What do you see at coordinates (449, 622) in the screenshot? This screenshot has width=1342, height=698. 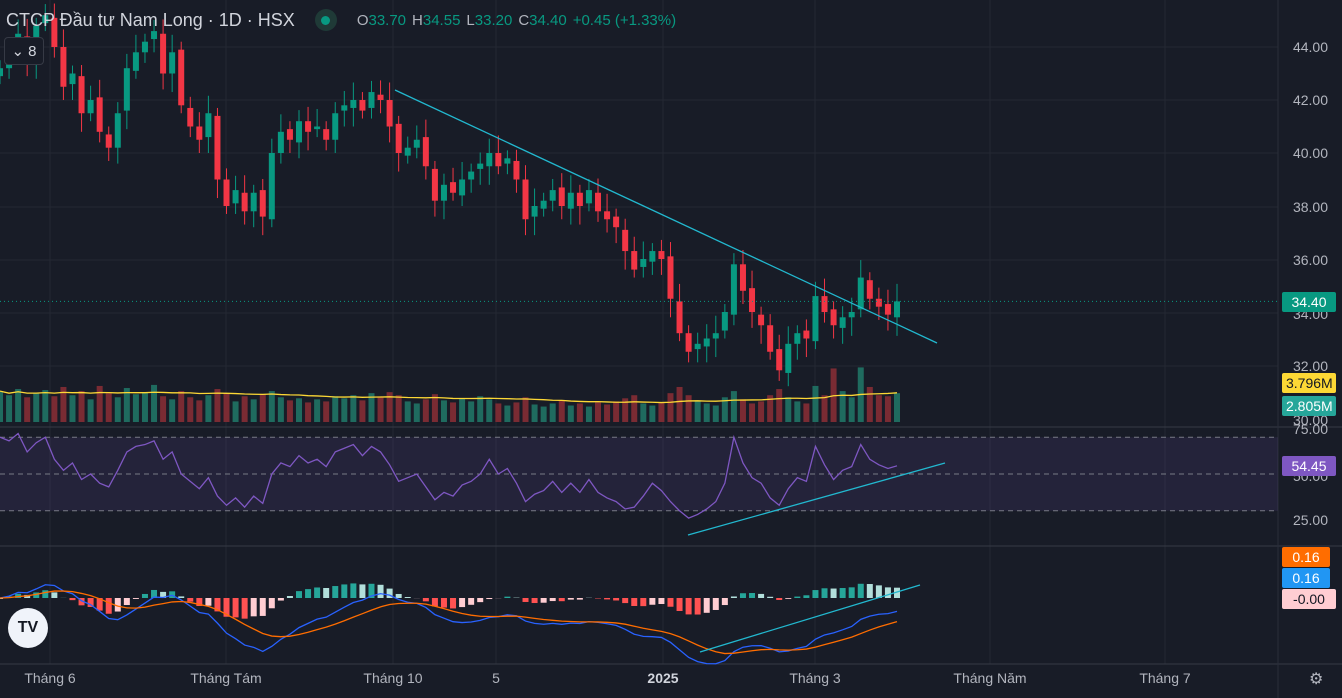 I see `macd-signal-line` at bounding box center [449, 622].